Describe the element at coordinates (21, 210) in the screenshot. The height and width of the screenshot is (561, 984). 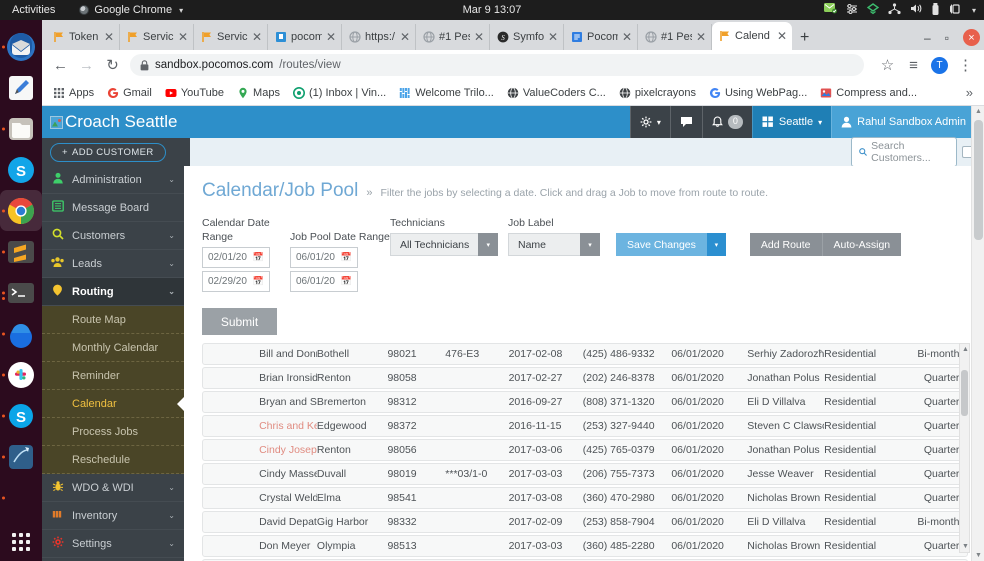
I see `dock-item-google-chrome` at that location.